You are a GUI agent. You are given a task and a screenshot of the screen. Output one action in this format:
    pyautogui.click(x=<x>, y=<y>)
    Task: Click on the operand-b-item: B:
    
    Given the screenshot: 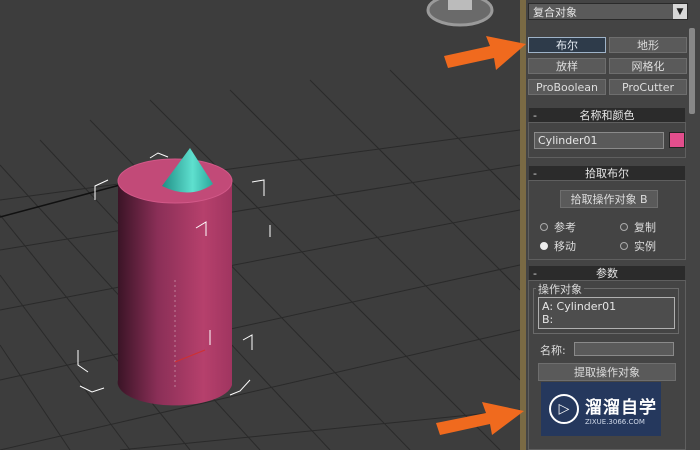 What is the action you would take?
    pyautogui.click(x=606, y=319)
    